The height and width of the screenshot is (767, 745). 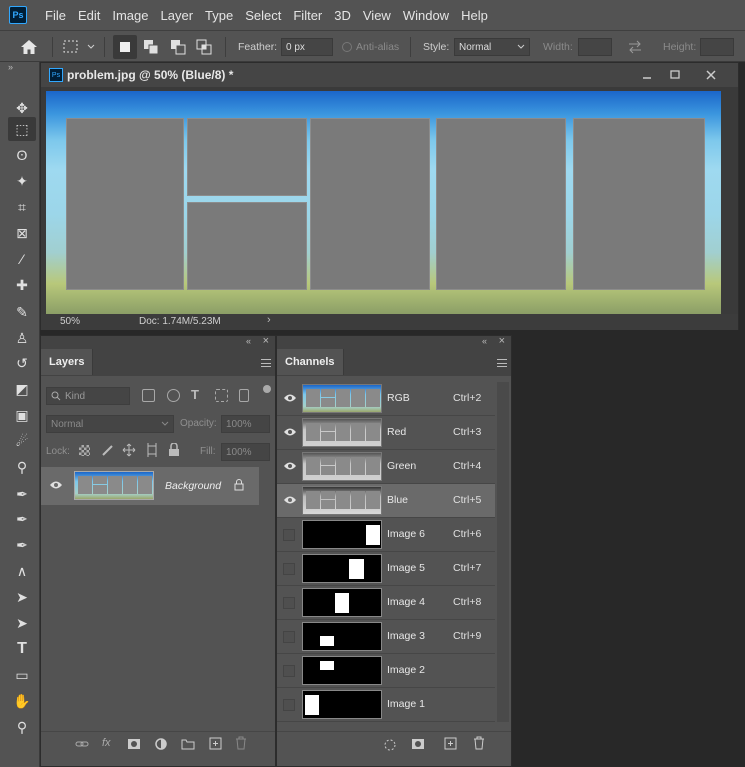 What do you see at coordinates (418, 744) in the screenshot?
I see `save-selection-icon` at bounding box center [418, 744].